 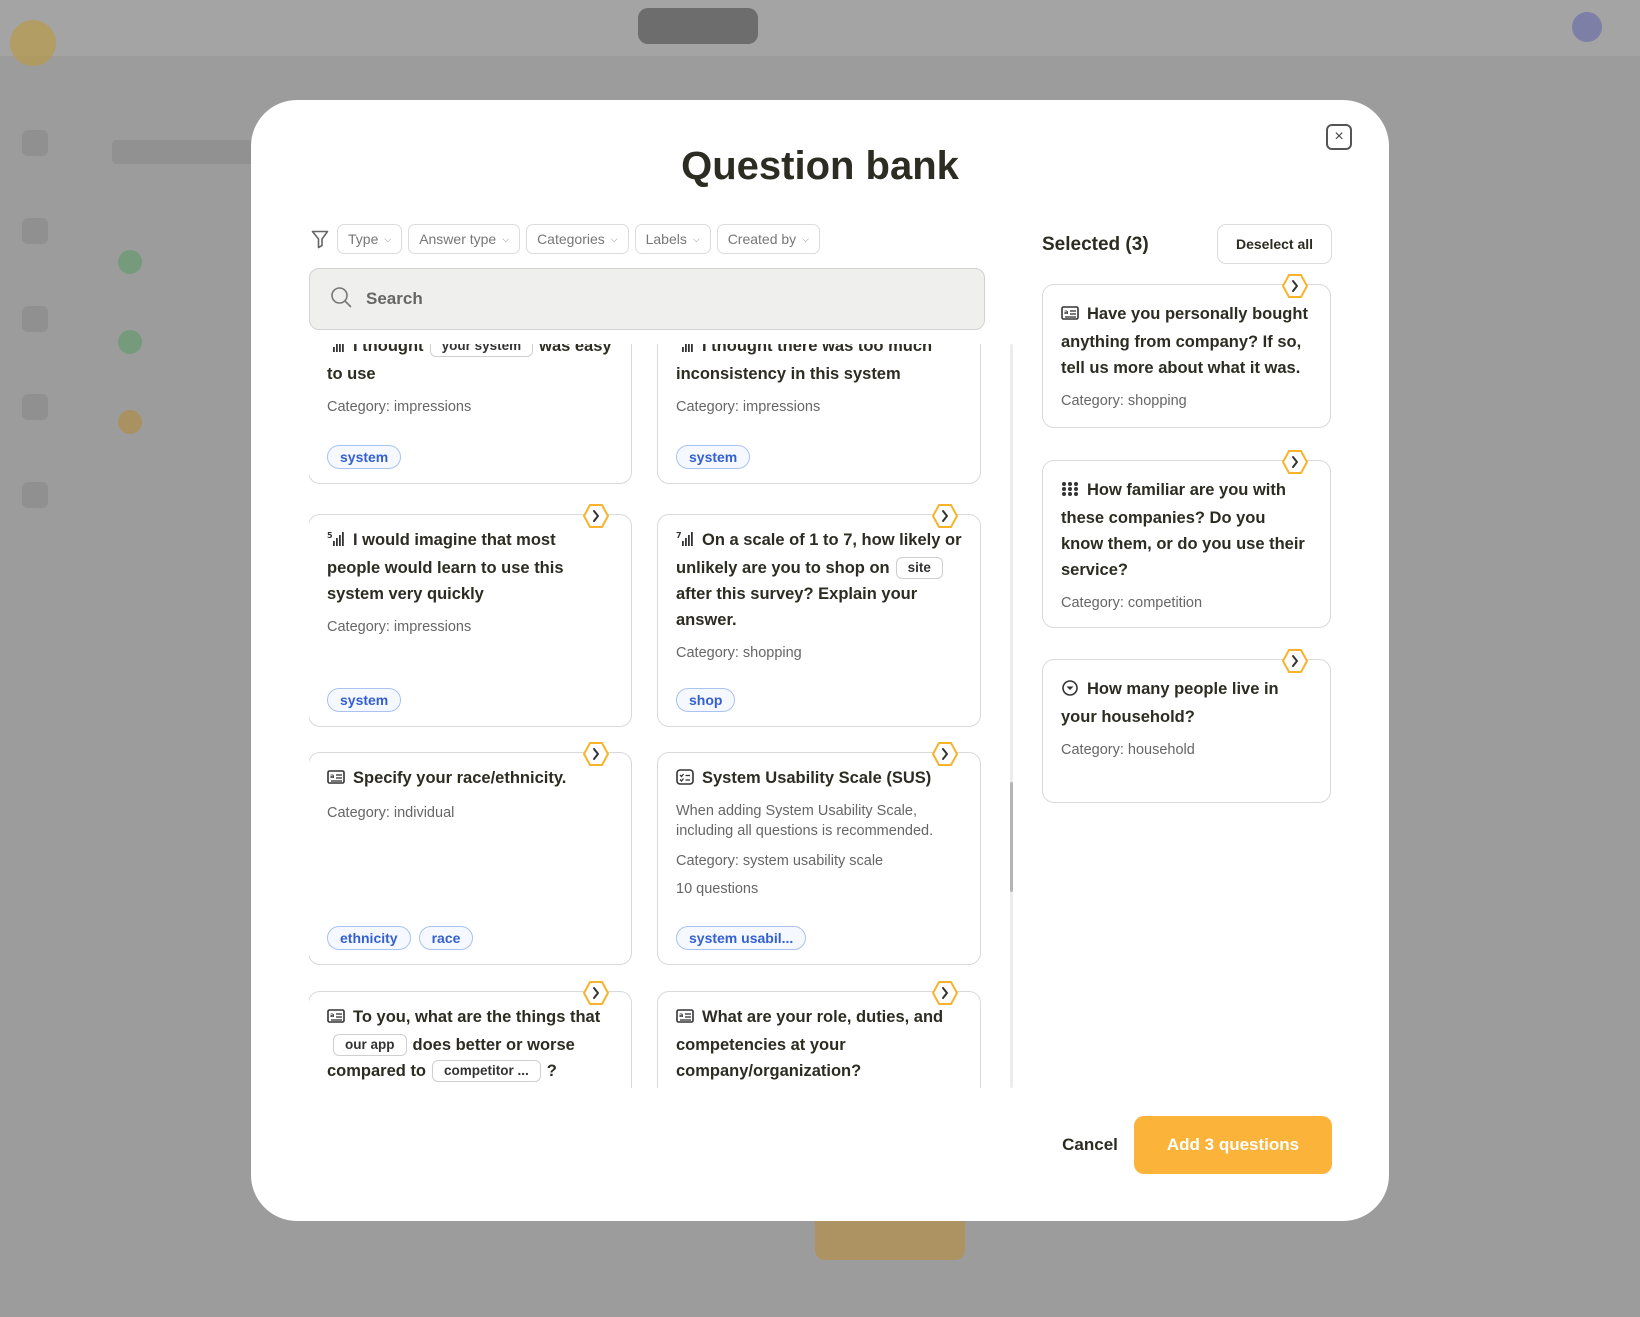 I want to click on rating-scale-5-icon: 5, so click(x=336, y=542).